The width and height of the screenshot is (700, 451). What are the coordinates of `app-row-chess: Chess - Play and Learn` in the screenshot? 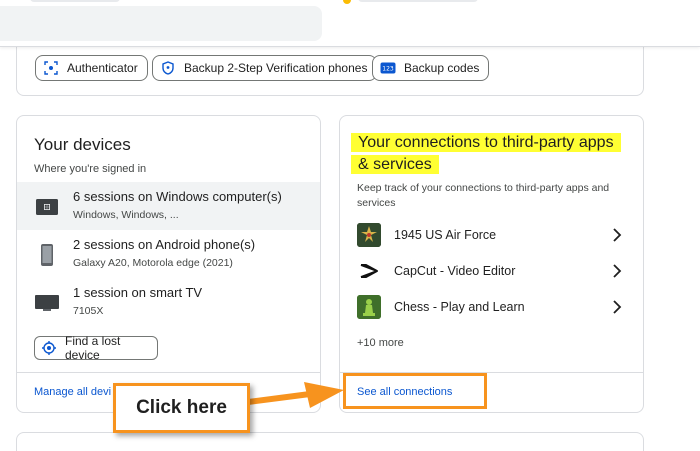 It's located at (491, 307).